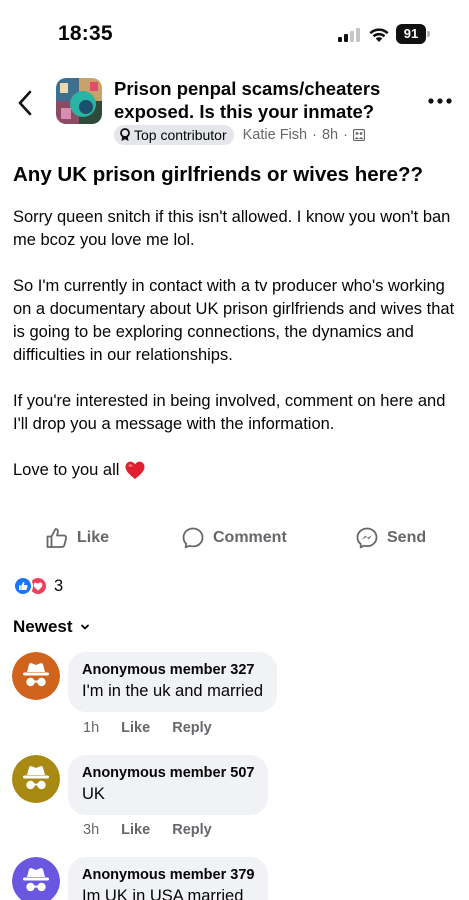 The height and width of the screenshot is (900, 469). I want to click on reaction-count: 3, so click(59, 585).